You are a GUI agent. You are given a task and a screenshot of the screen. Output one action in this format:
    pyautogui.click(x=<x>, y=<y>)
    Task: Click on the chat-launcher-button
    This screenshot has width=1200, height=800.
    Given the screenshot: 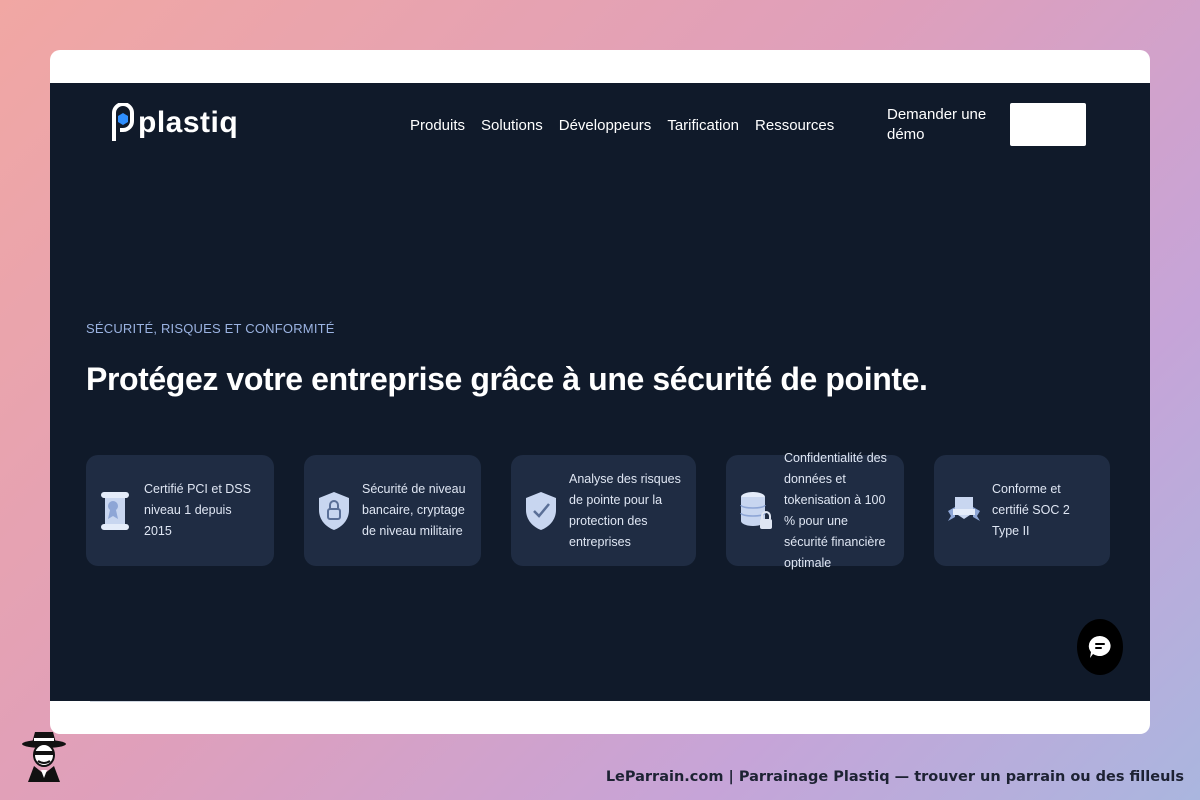 What is the action you would take?
    pyautogui.click(x=1100, y=647)
    